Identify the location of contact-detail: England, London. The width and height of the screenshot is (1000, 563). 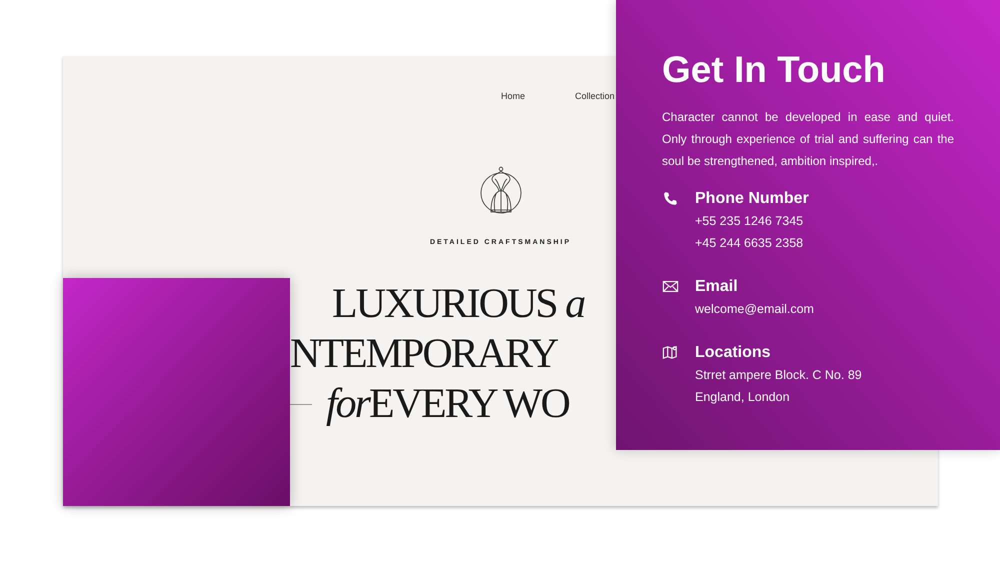
(743, 397).